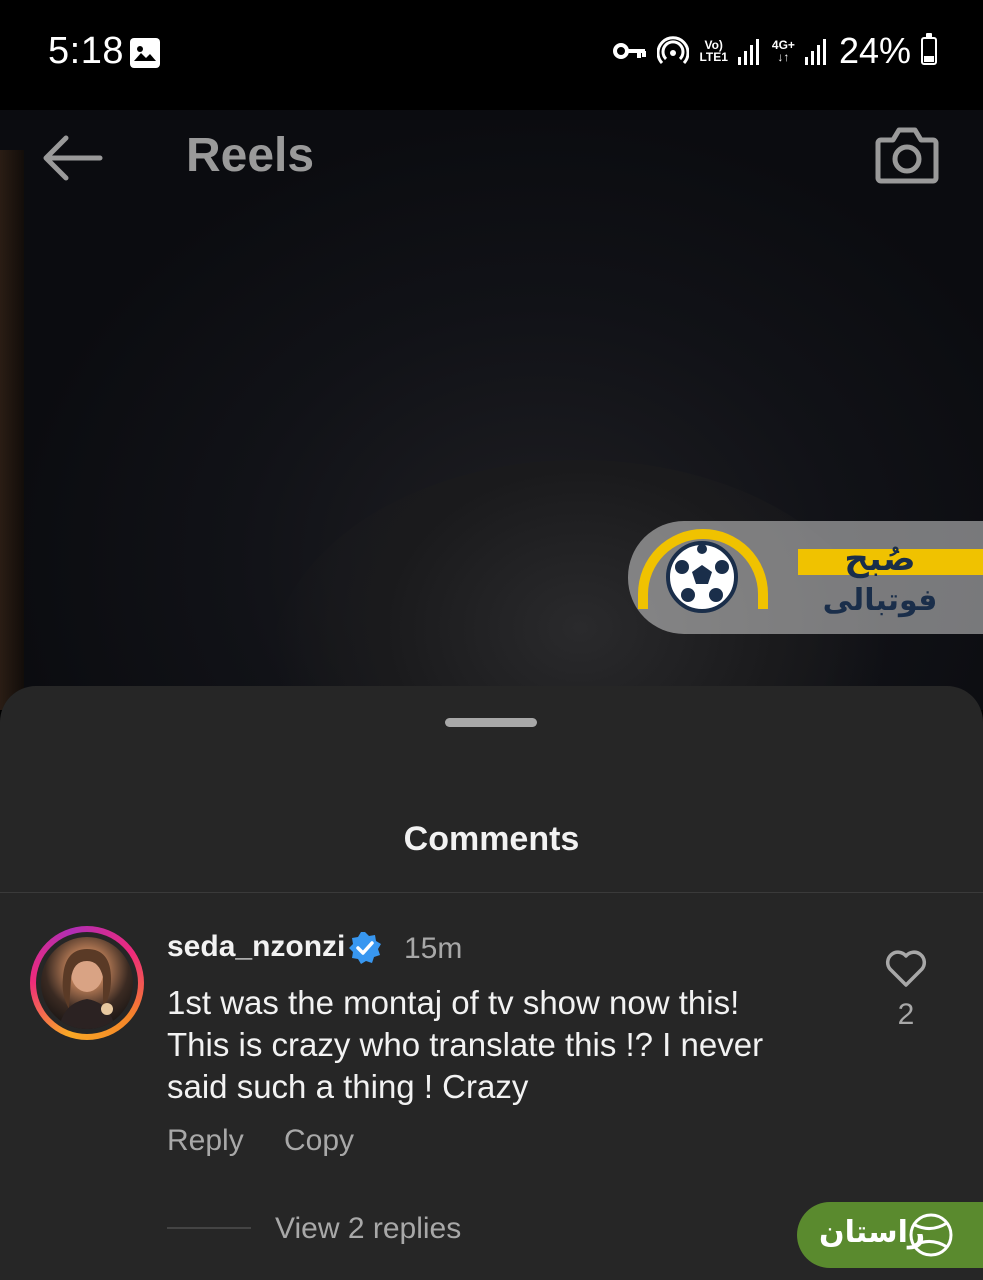  Describe the element at coordinates (453, 1002) in the screenshot. I see `comment-line-1: 1st was the montaj of tv show now this!` at that location.